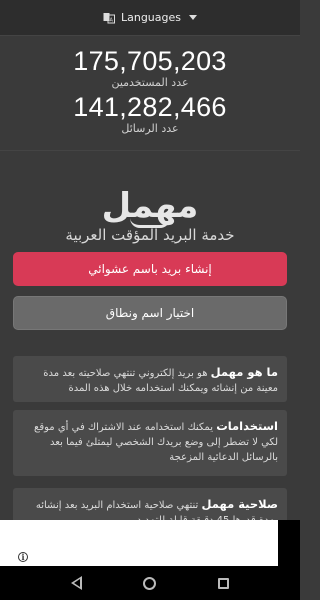 This screenshot has height=600, width=320. I want to click on svg-text: A, so click(111, 20).